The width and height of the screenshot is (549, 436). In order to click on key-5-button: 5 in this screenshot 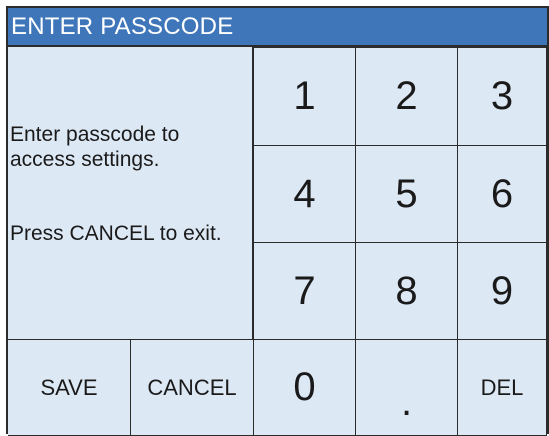, I will do `click(406, 194)`.